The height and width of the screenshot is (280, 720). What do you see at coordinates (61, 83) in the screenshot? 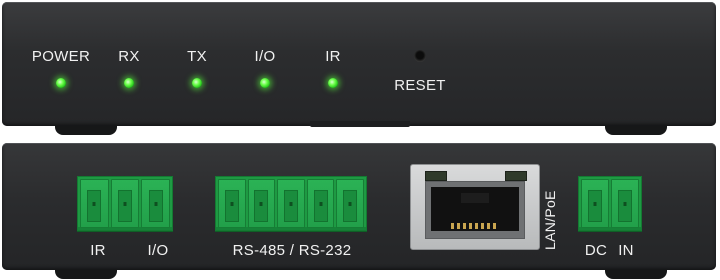
I see `power-led-icon` at bounding box center [61, 83].